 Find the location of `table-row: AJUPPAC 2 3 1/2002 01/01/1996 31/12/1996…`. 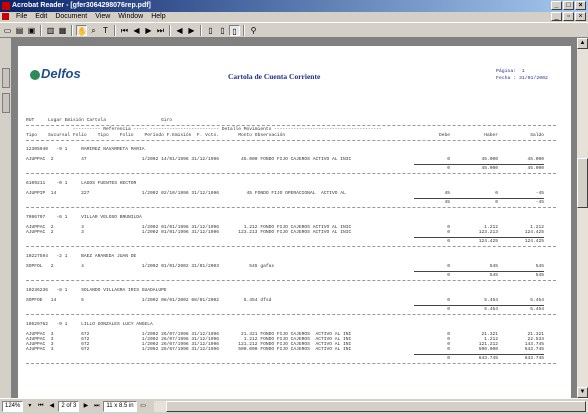

table-row: AJUPPAC 2 3 1/2002 01/01/1996 31/12/1996… is located at coordinates (189, 232).